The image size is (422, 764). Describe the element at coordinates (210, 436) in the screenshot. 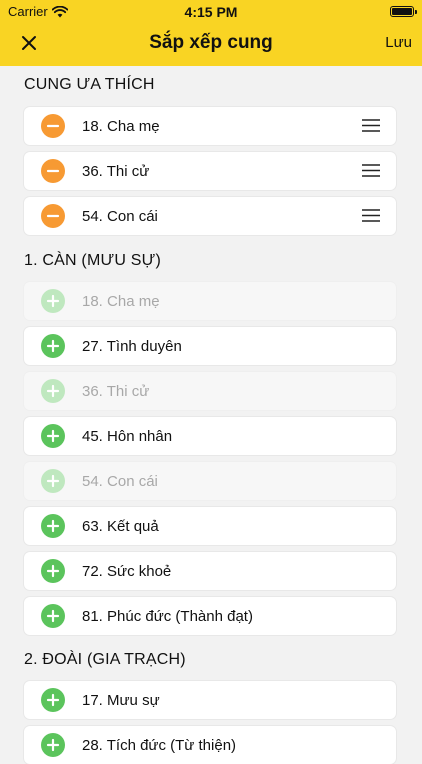

I see `list-item: 45. Hôn nhân` at that location.